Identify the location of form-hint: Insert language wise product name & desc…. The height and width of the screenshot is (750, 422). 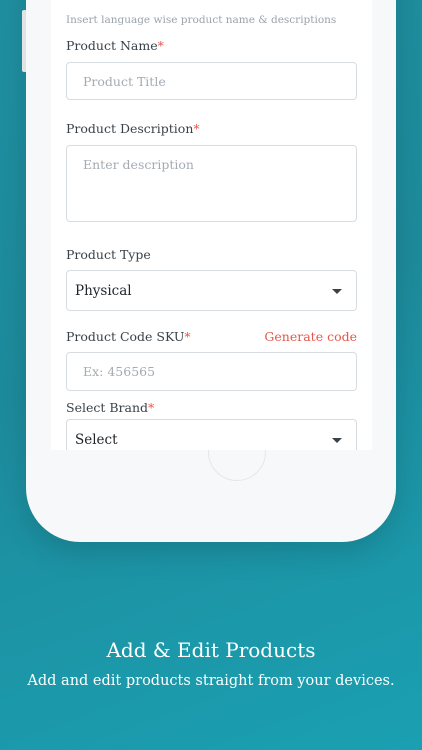
(201, 20).